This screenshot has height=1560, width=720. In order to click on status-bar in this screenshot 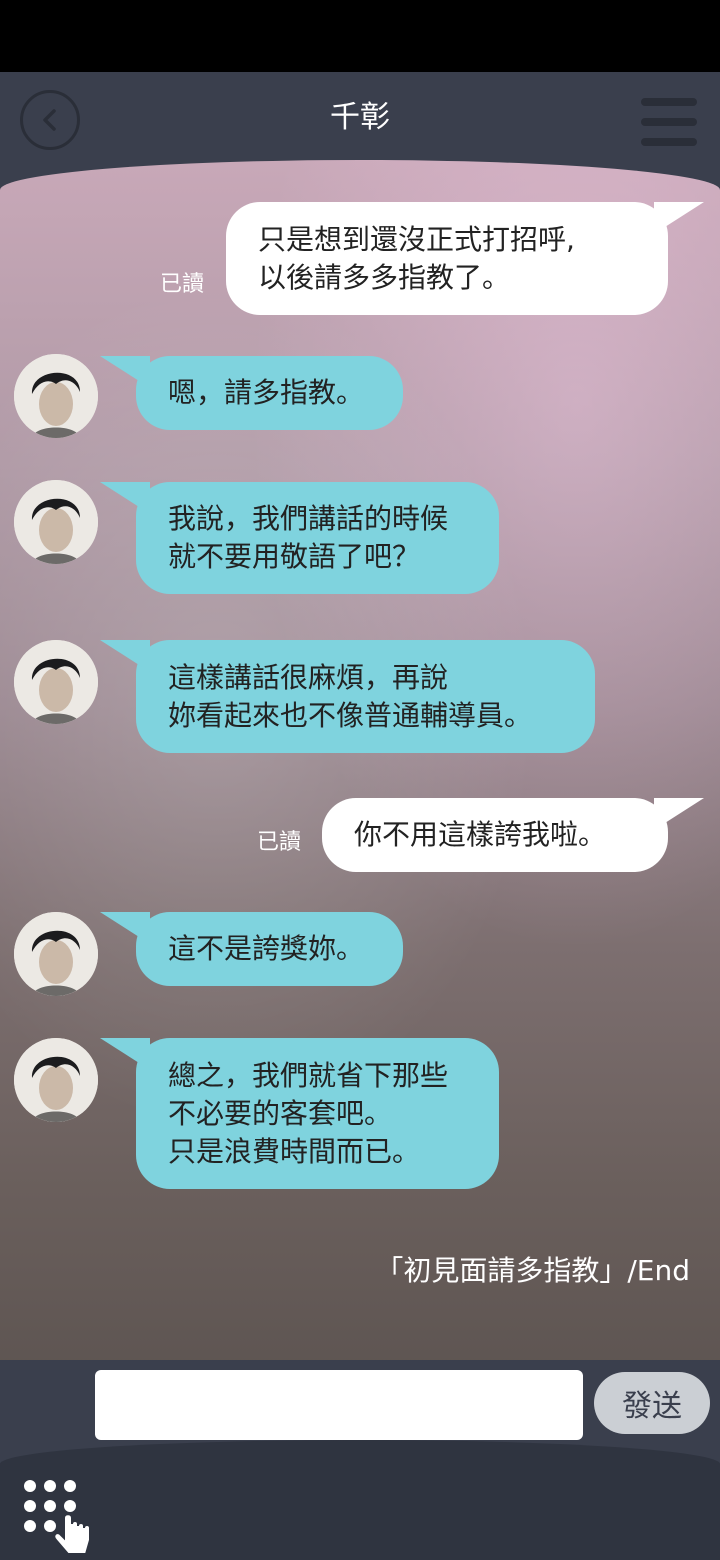, I will do `click(360, 36)`.